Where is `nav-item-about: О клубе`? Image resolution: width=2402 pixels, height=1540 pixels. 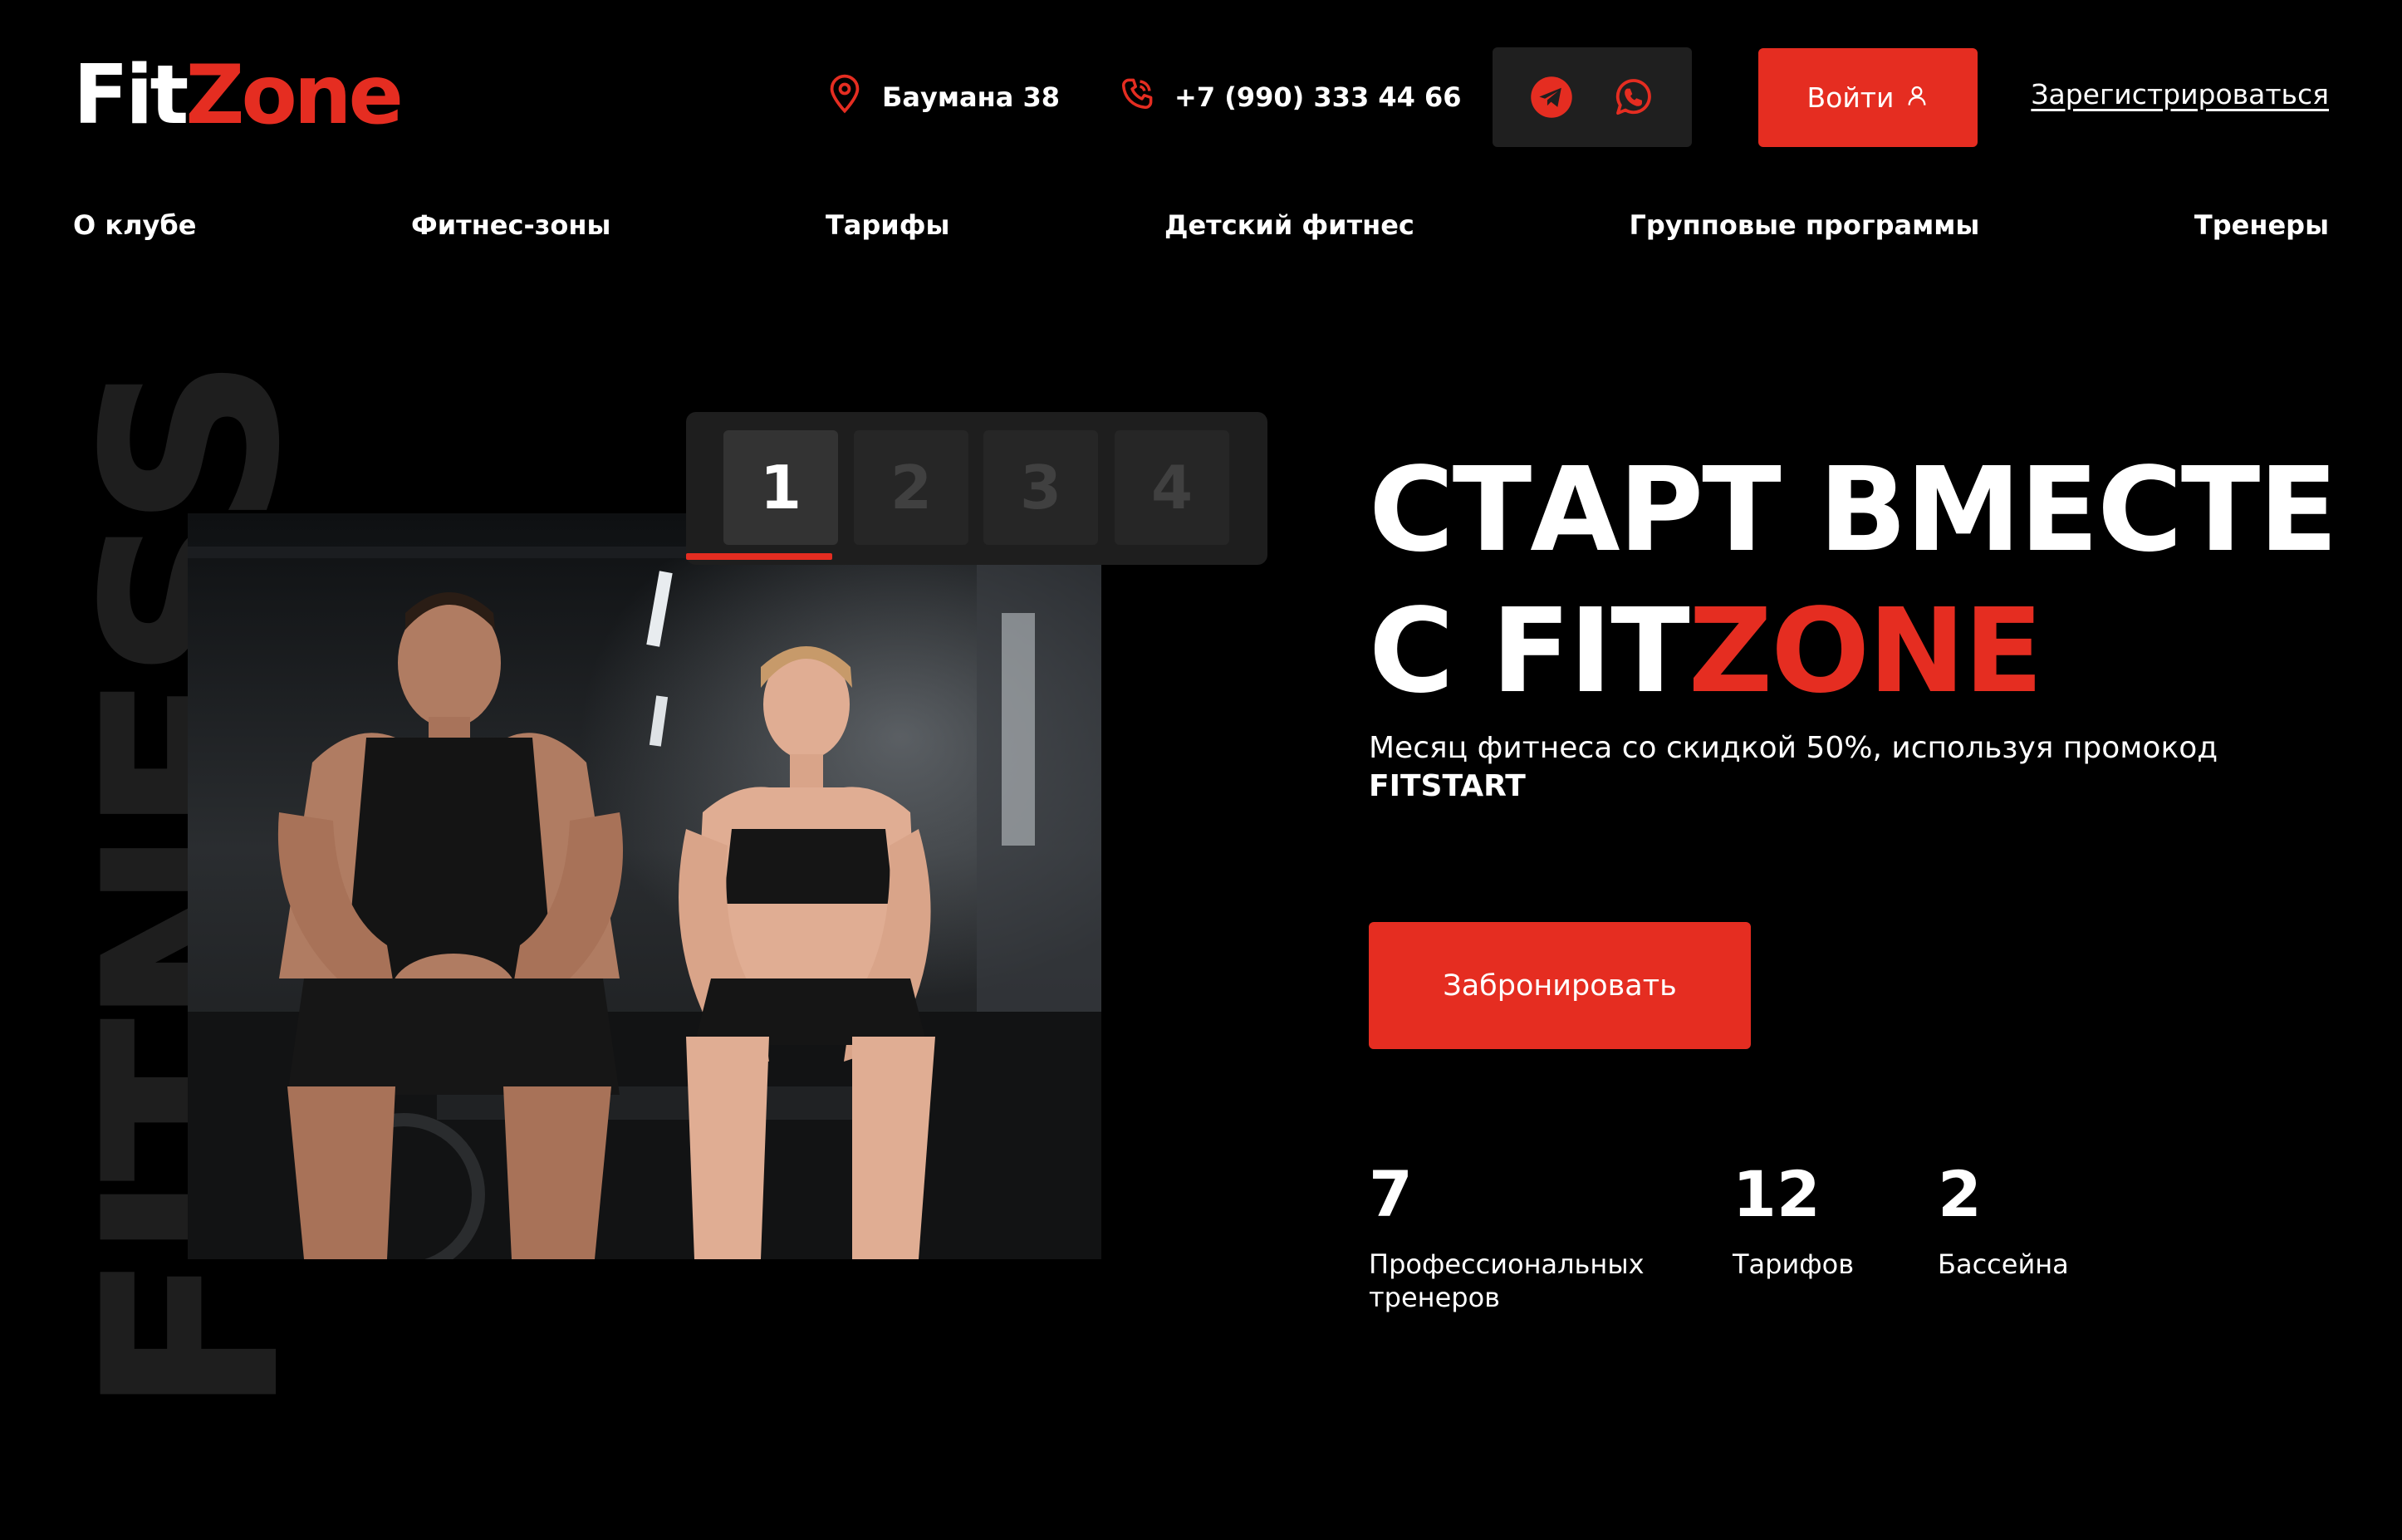 nav-item-about: О клубе is located at coordinates (135, 225).